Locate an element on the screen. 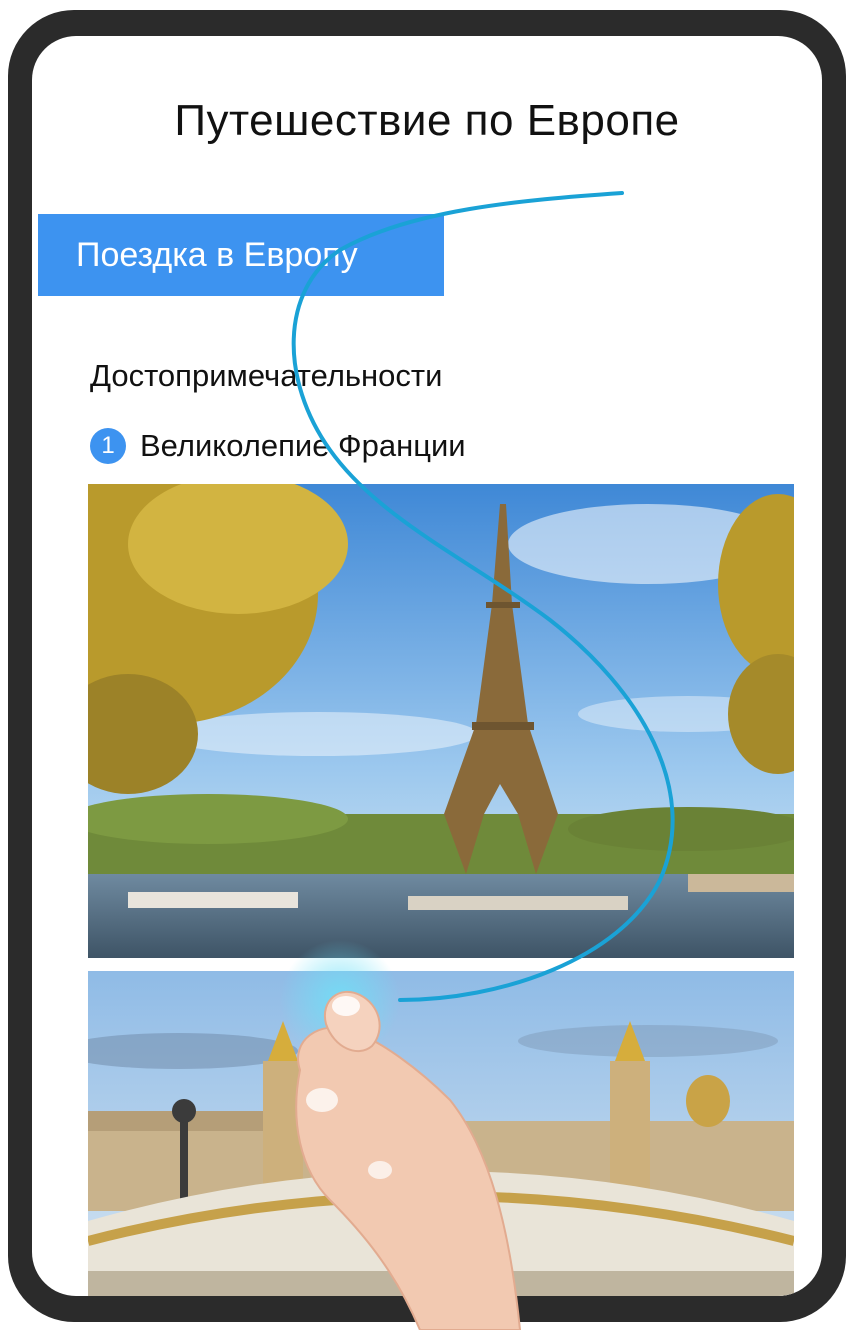 The height and width of the screenshot is (1330, 854). page-title: Путешествие по Европе is located at coordinates (427, 120).